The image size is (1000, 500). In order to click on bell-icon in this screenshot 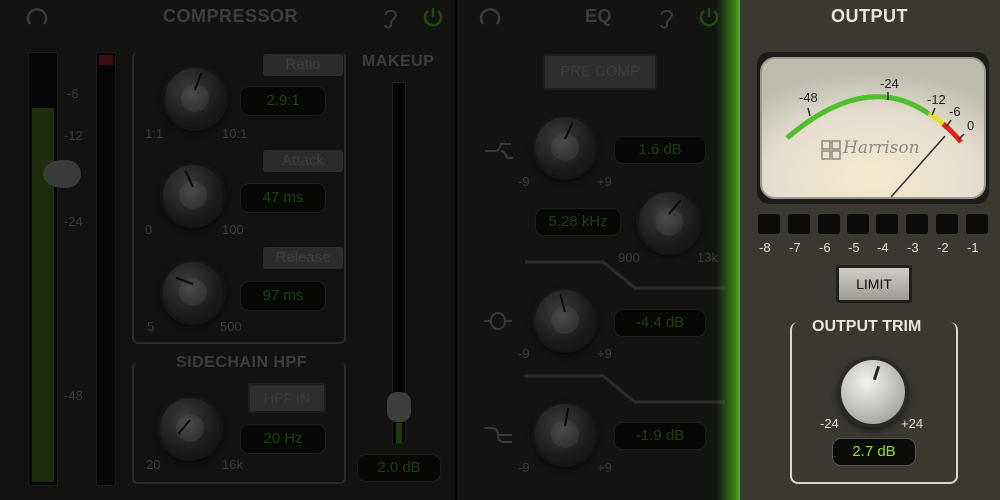, I will do `click(498, 321)`.